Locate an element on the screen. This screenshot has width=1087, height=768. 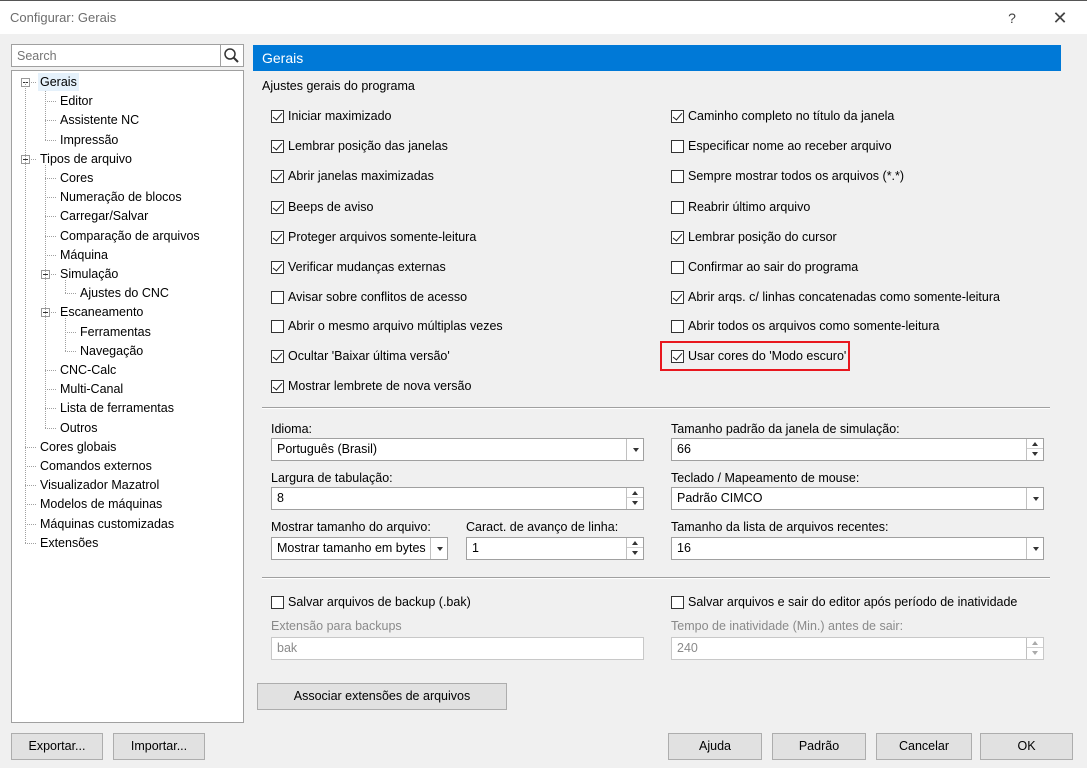
tree-item: Escaneamento is located at coordinates (101, 312).